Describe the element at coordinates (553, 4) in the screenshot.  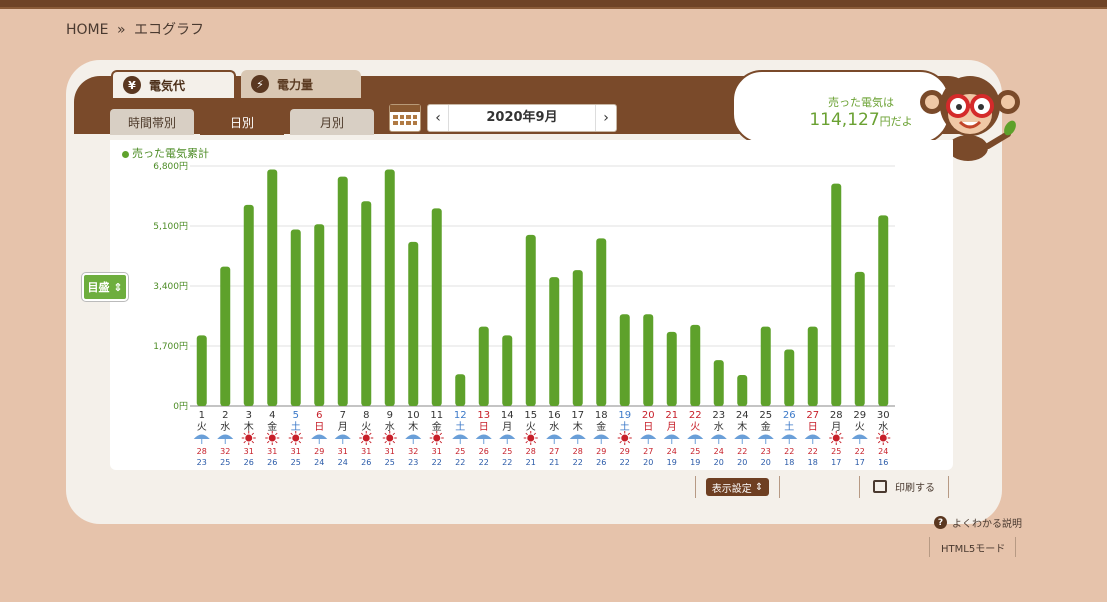
I see `top-band` at that location.